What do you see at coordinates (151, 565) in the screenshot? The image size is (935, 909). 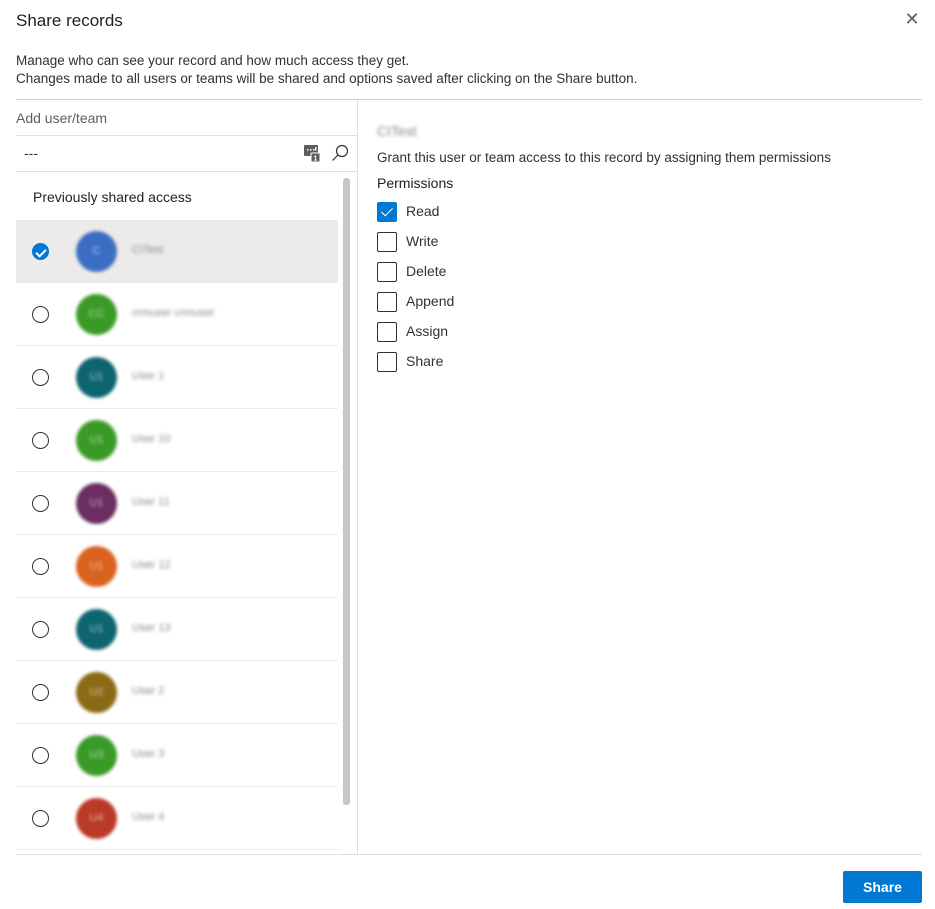 I see `user-name: User 12` at bounding box center [151, 565].